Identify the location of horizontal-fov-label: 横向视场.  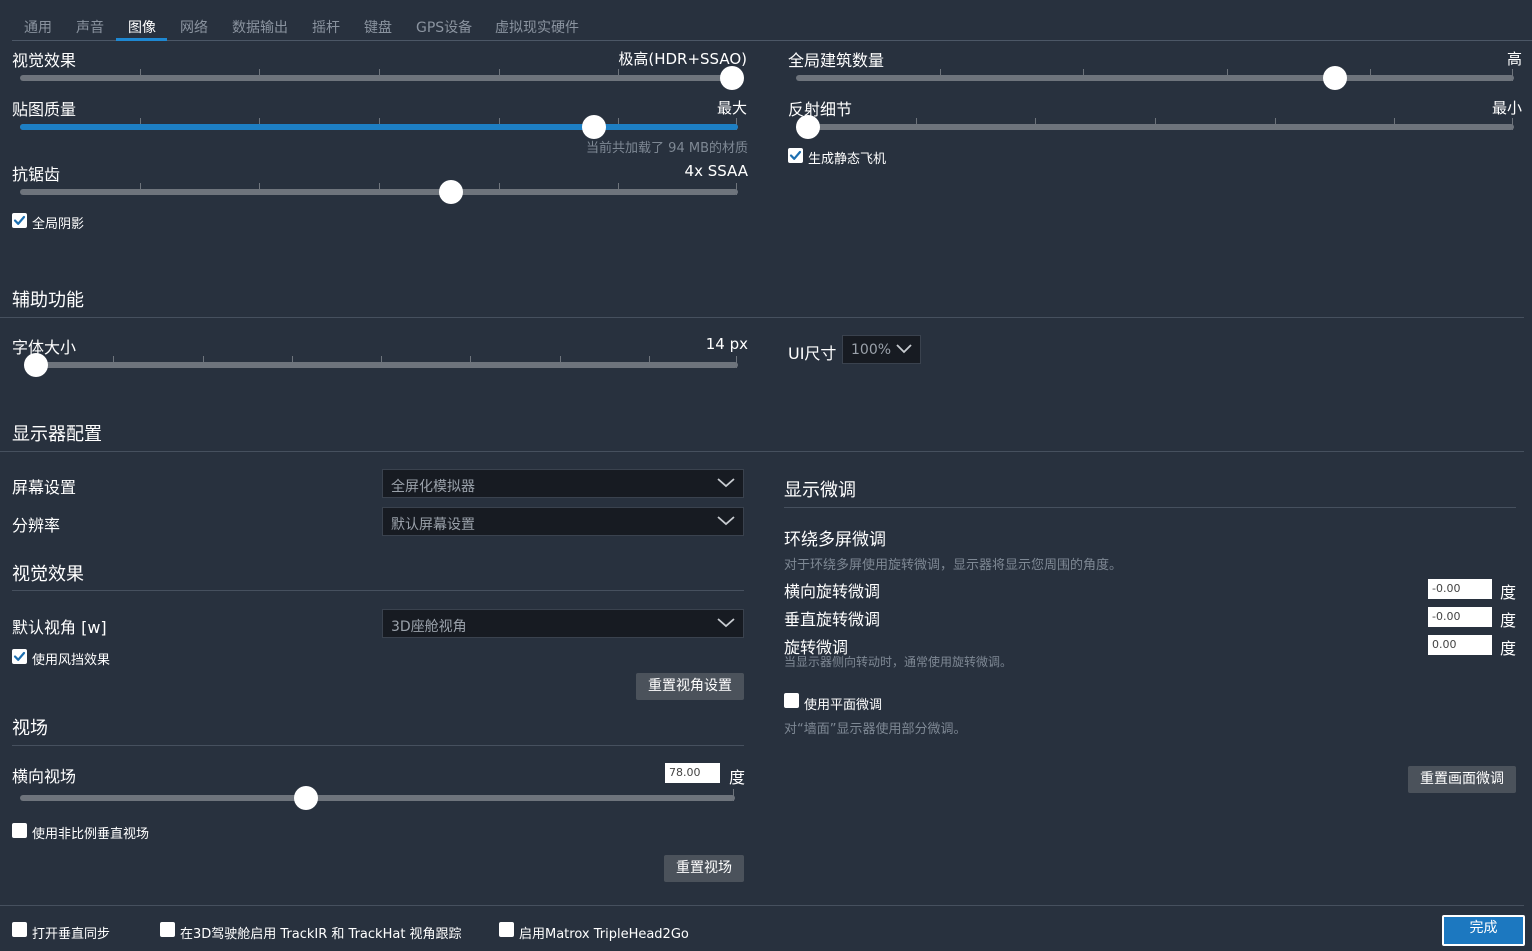
(44, 776).